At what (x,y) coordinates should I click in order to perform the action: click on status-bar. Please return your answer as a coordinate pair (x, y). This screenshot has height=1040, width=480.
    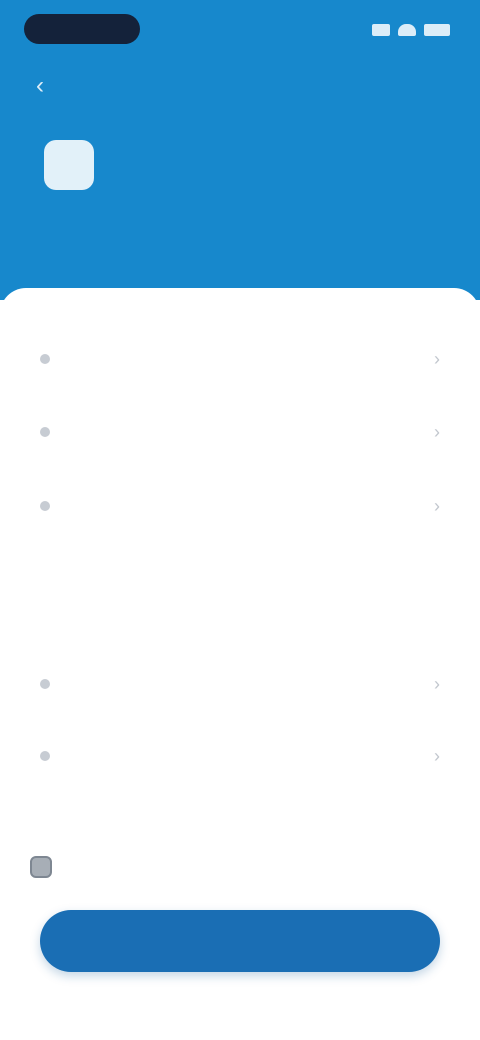
    Looking at the image, I should click on (240, 30).